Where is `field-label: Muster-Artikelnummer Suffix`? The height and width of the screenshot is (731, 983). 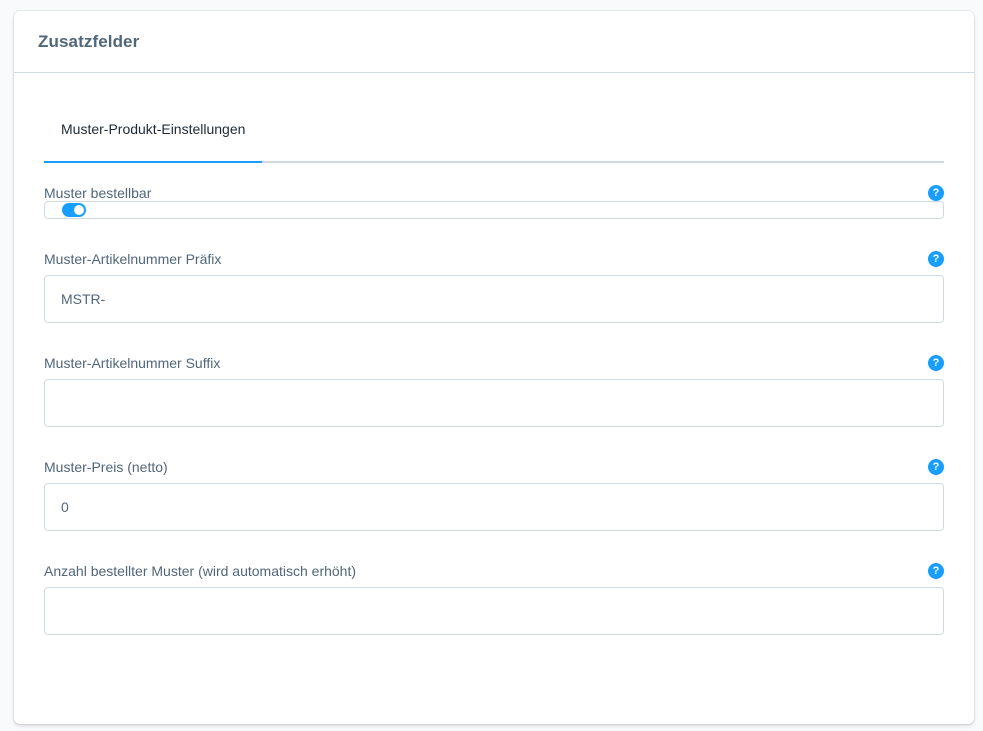
field-label: Muster-Artikelnummer Suffix is located at coordinates (132, 363).